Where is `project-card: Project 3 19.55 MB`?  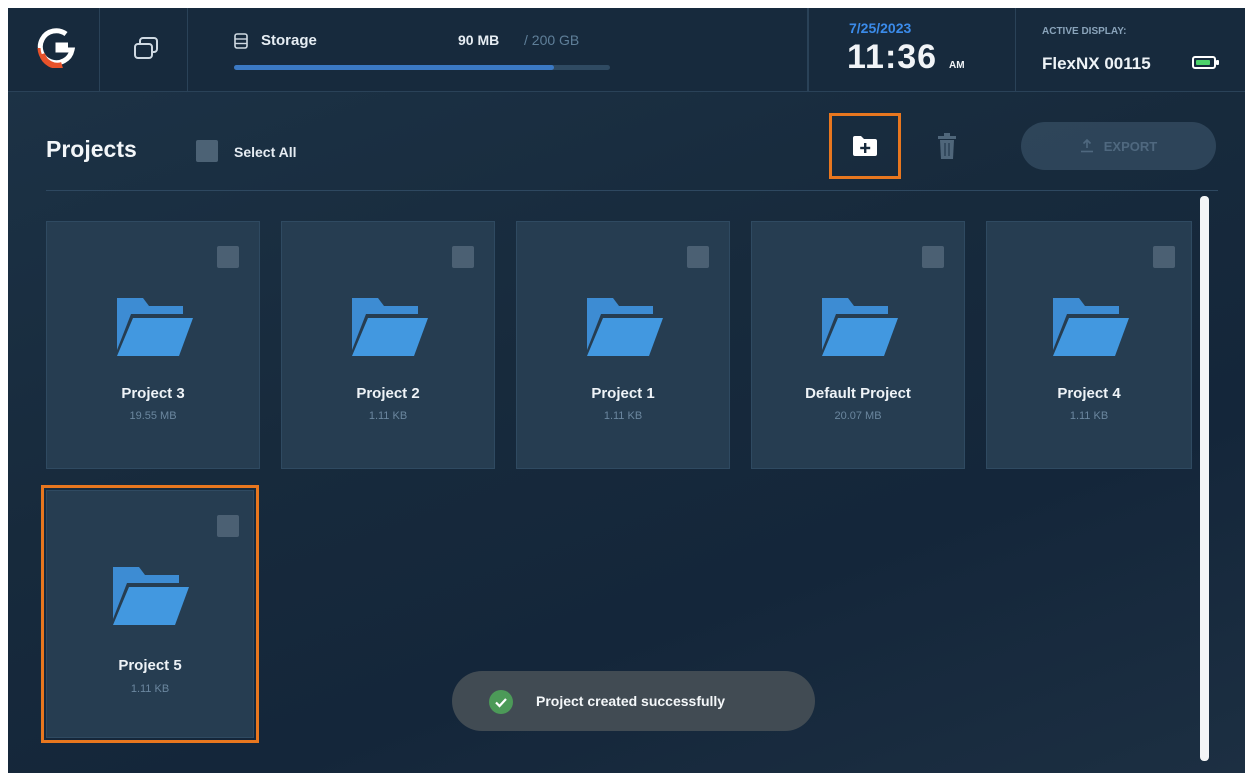
project-card: Project 3 19.55 MB is located at coordinates (153, 345).